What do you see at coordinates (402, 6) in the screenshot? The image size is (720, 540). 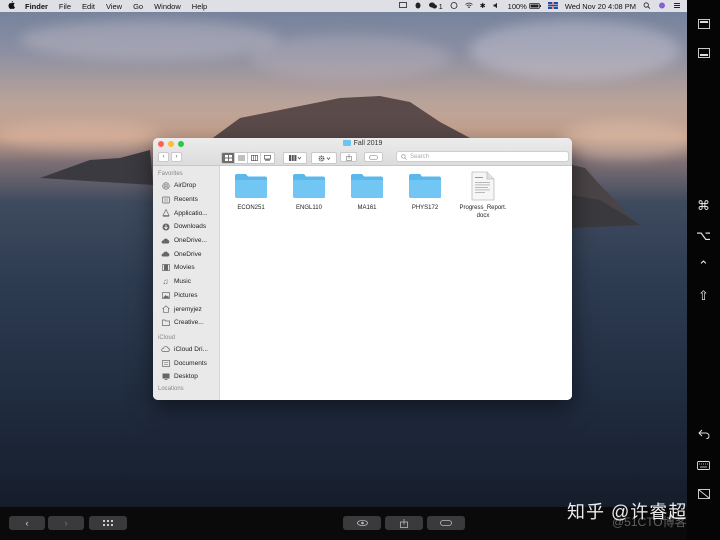 I see `screen-mirror-icon` at bounding box center [402, 6].